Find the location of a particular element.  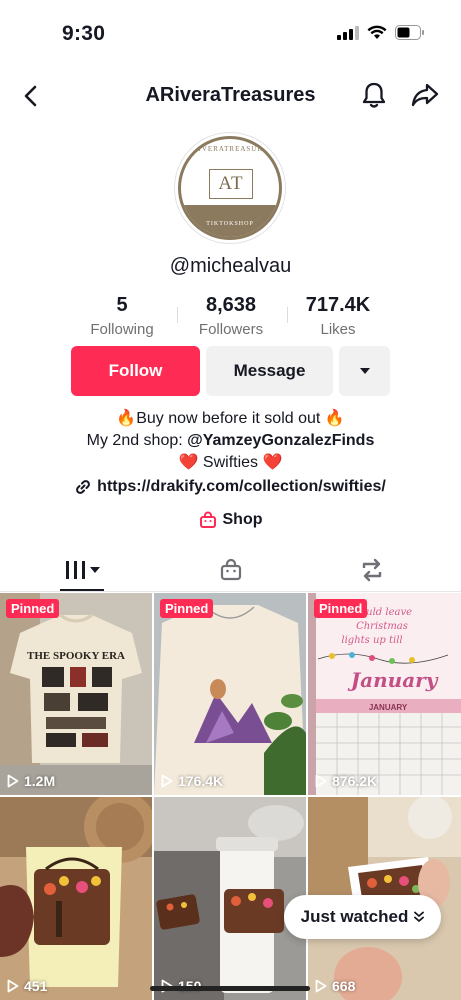

repost-icon is located at coordinates (372, 570).